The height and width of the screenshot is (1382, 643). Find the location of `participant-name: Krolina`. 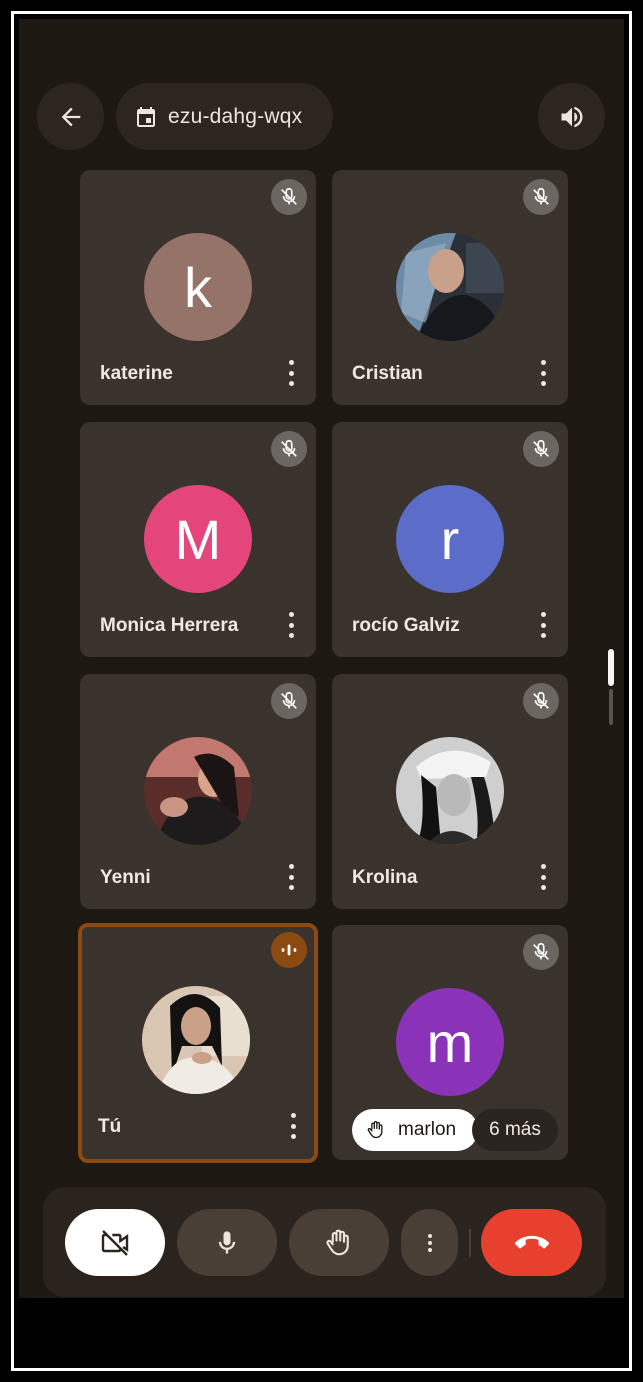

participant-name: Krolina is located at coordinates (385, 877).